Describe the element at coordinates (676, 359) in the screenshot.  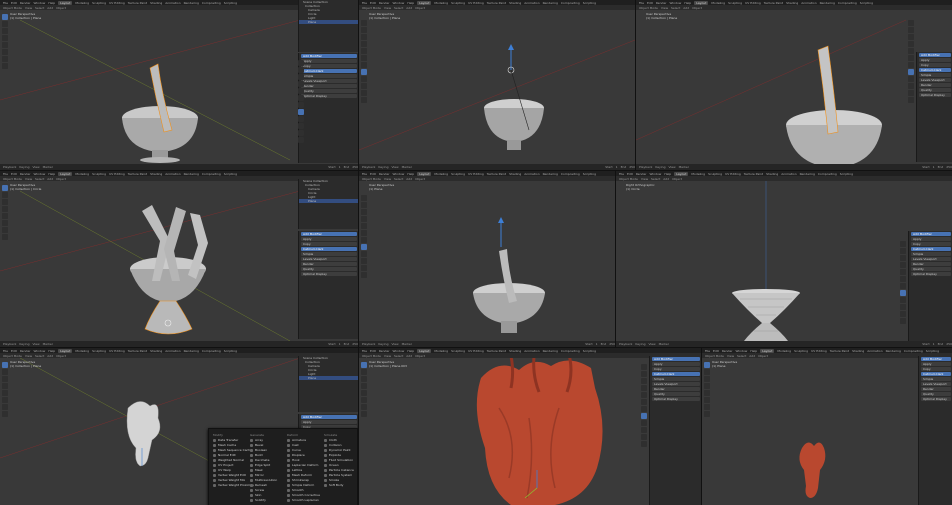
I see `property-add-modifier: Add Modifier` at that location.